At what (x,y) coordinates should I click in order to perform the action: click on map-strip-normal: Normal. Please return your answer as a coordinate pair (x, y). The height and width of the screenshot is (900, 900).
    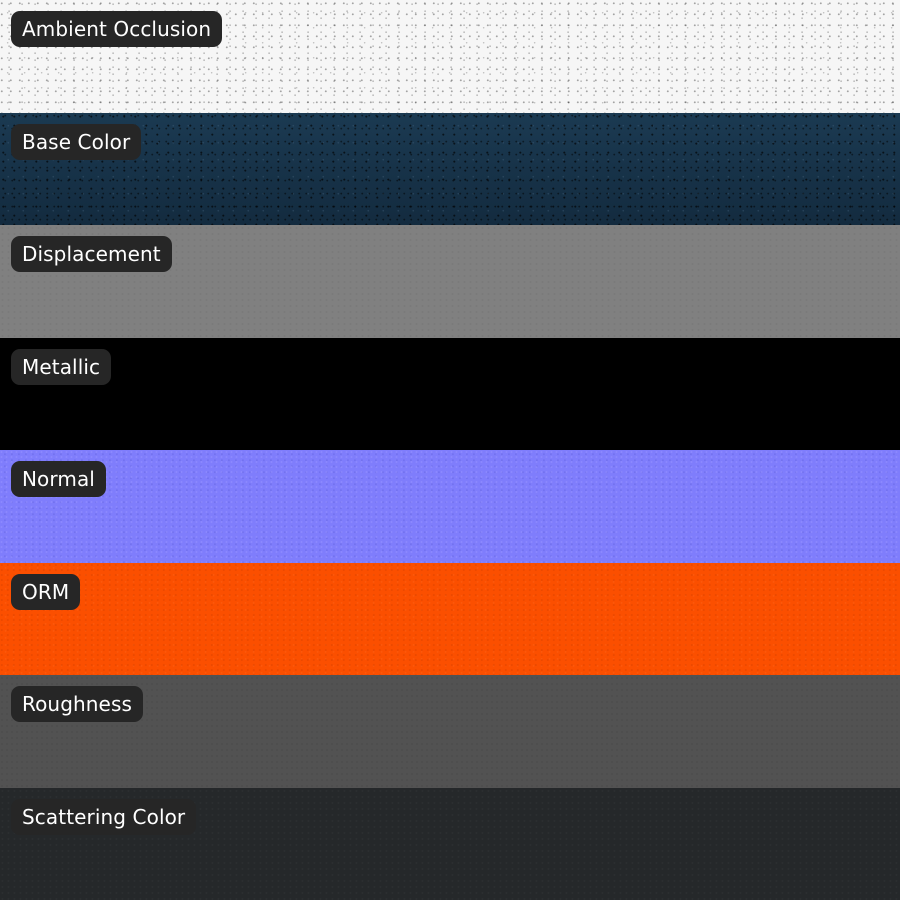
    Looking at the image, I should click on (450, 506).